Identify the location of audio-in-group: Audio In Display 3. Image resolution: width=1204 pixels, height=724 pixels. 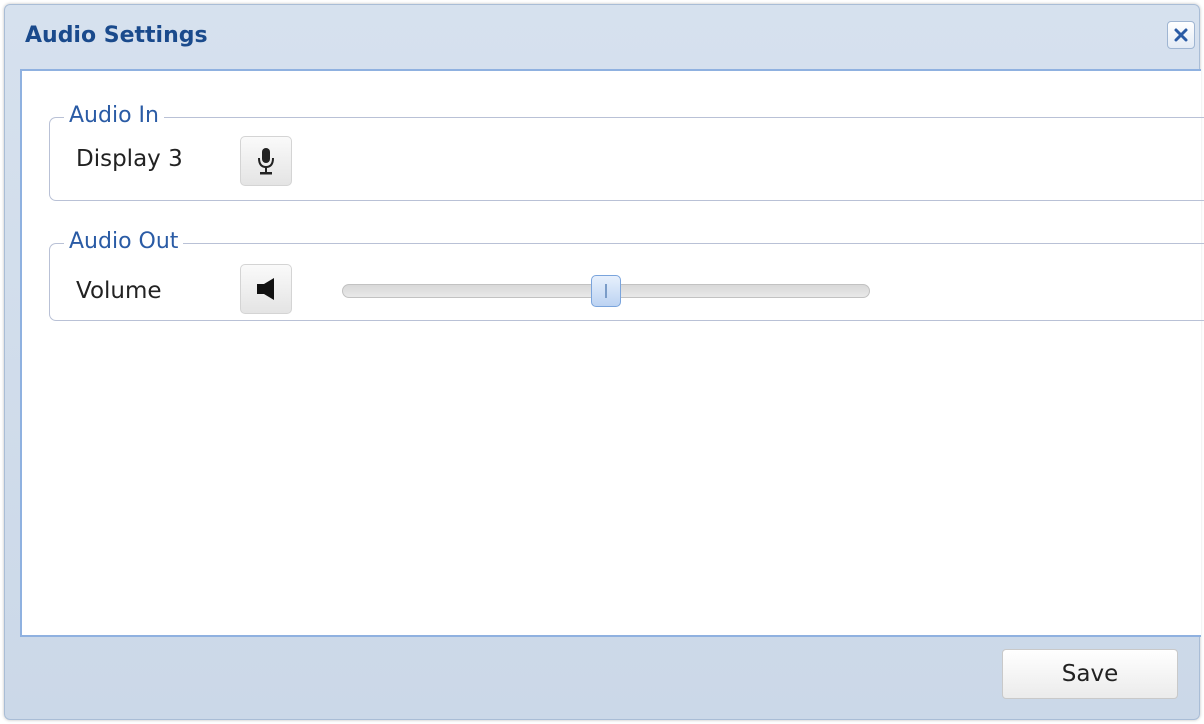
(626, 152).